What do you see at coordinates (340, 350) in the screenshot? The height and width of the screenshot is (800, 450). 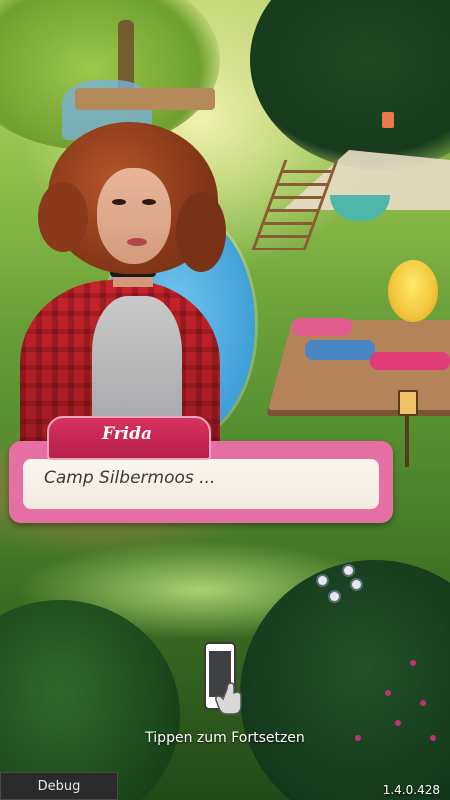 I see `cushion-blue` at bounding box center [340, 350].